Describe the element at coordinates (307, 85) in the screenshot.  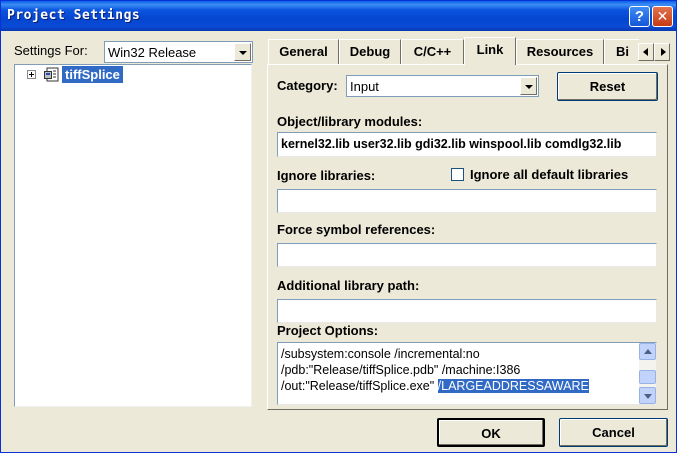
I see `category-label: Category:` at that location.